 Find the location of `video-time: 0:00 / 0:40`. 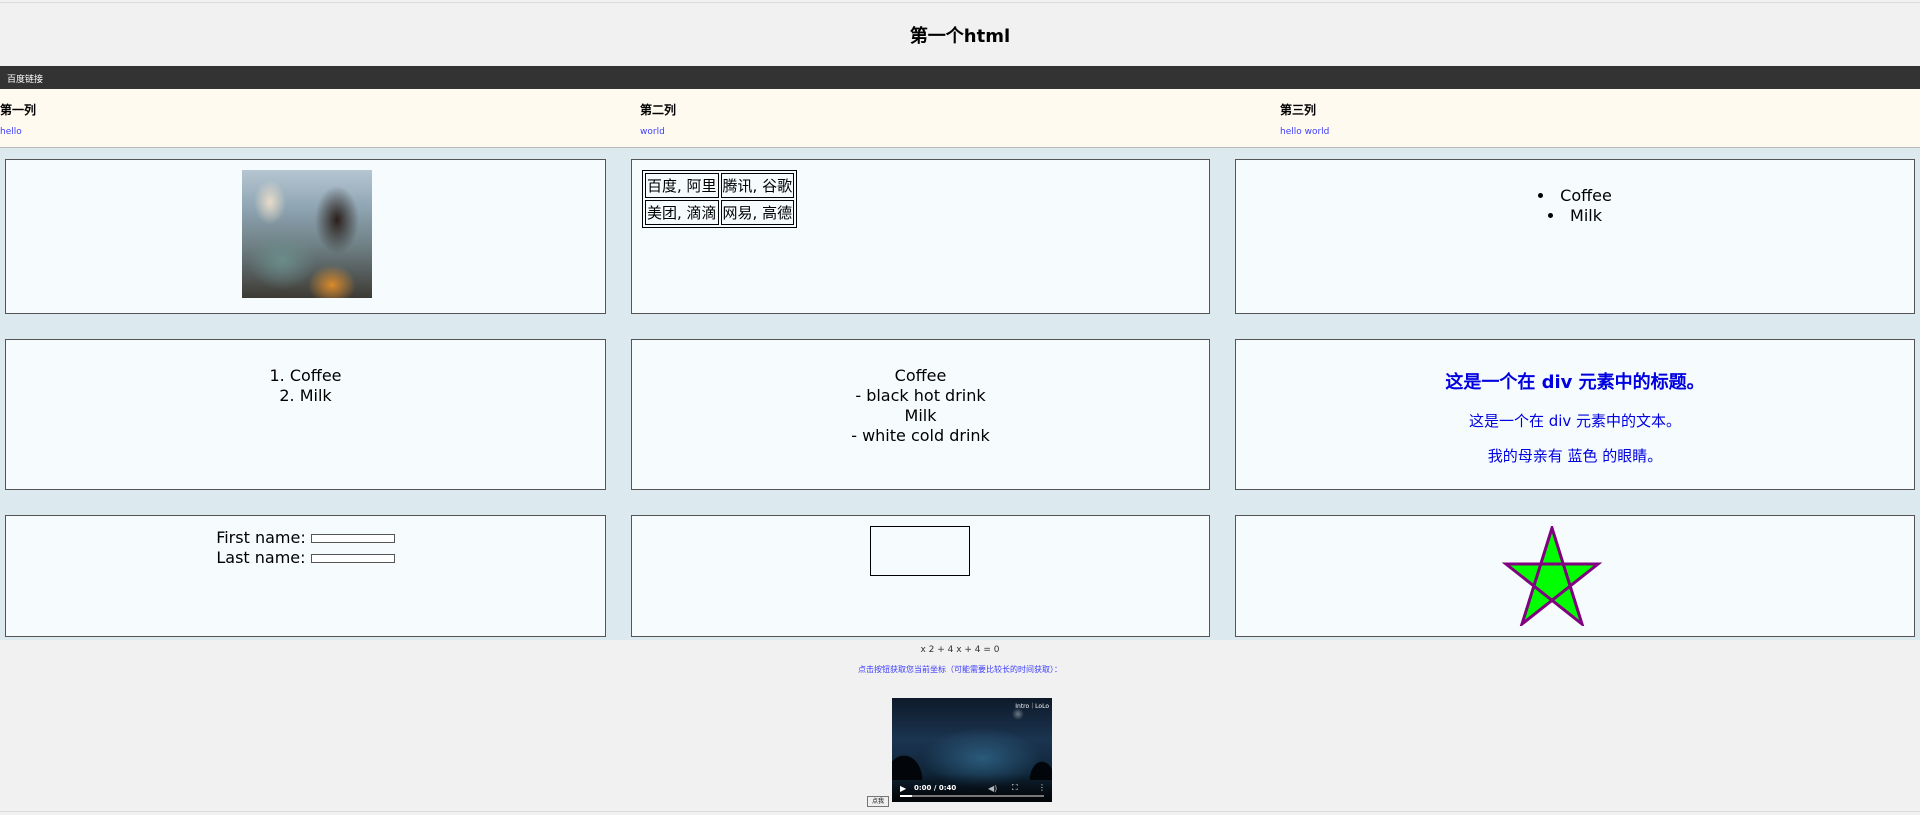

video-time: 0:00 / 0:40 is located at coordinates (935, 788).